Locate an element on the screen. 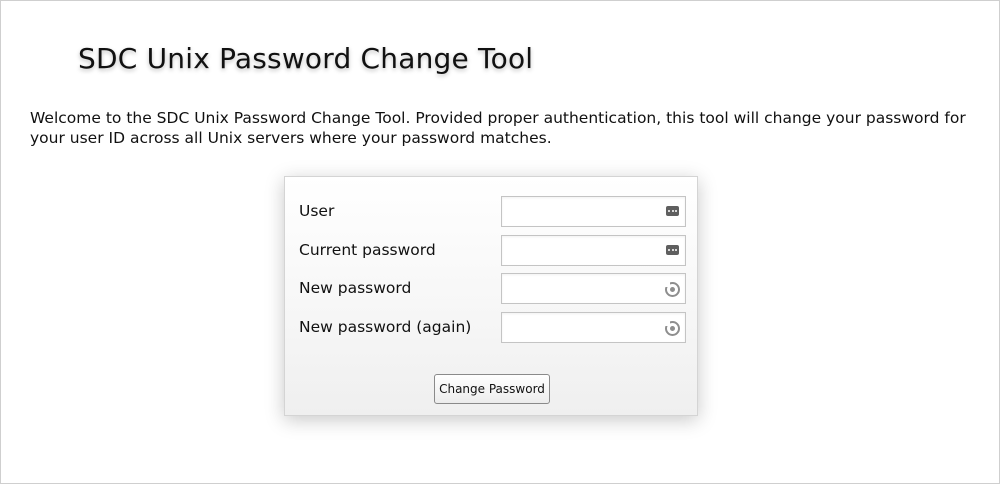  current-password-field is located at coordinates (593, 250).